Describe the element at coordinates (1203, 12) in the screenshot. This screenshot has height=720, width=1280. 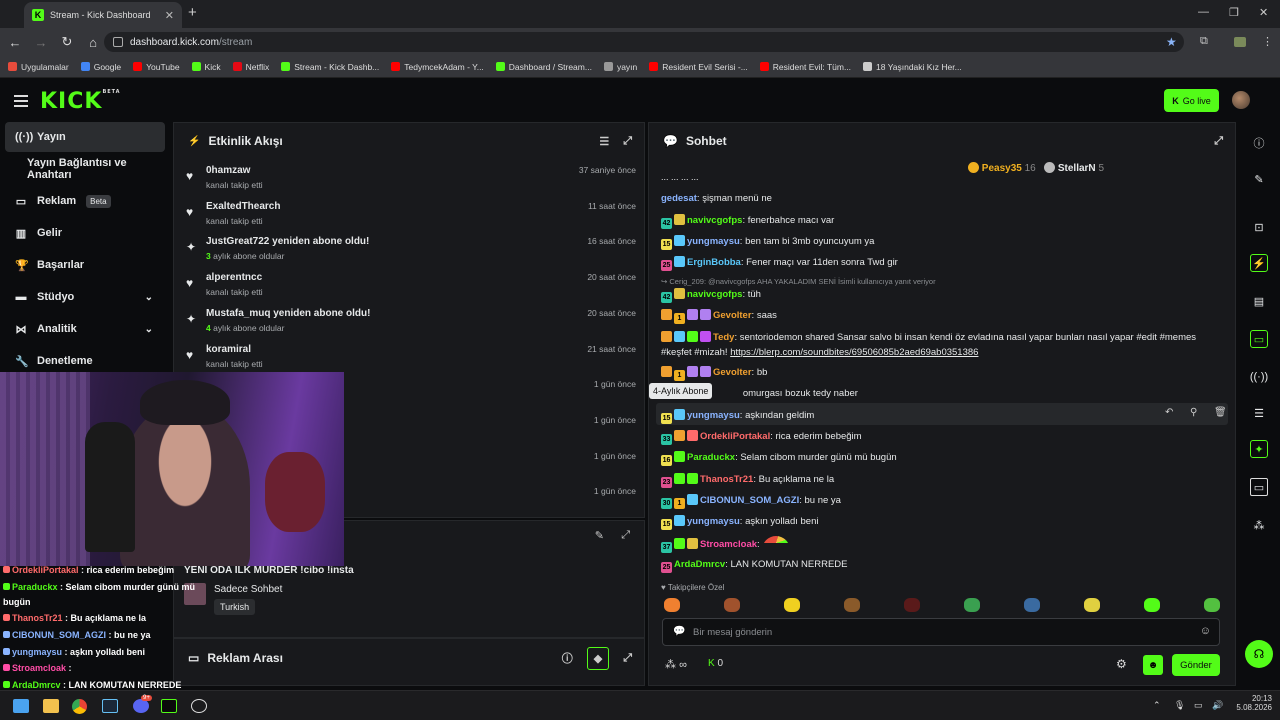
I see `minimize-icon: —` at that location.